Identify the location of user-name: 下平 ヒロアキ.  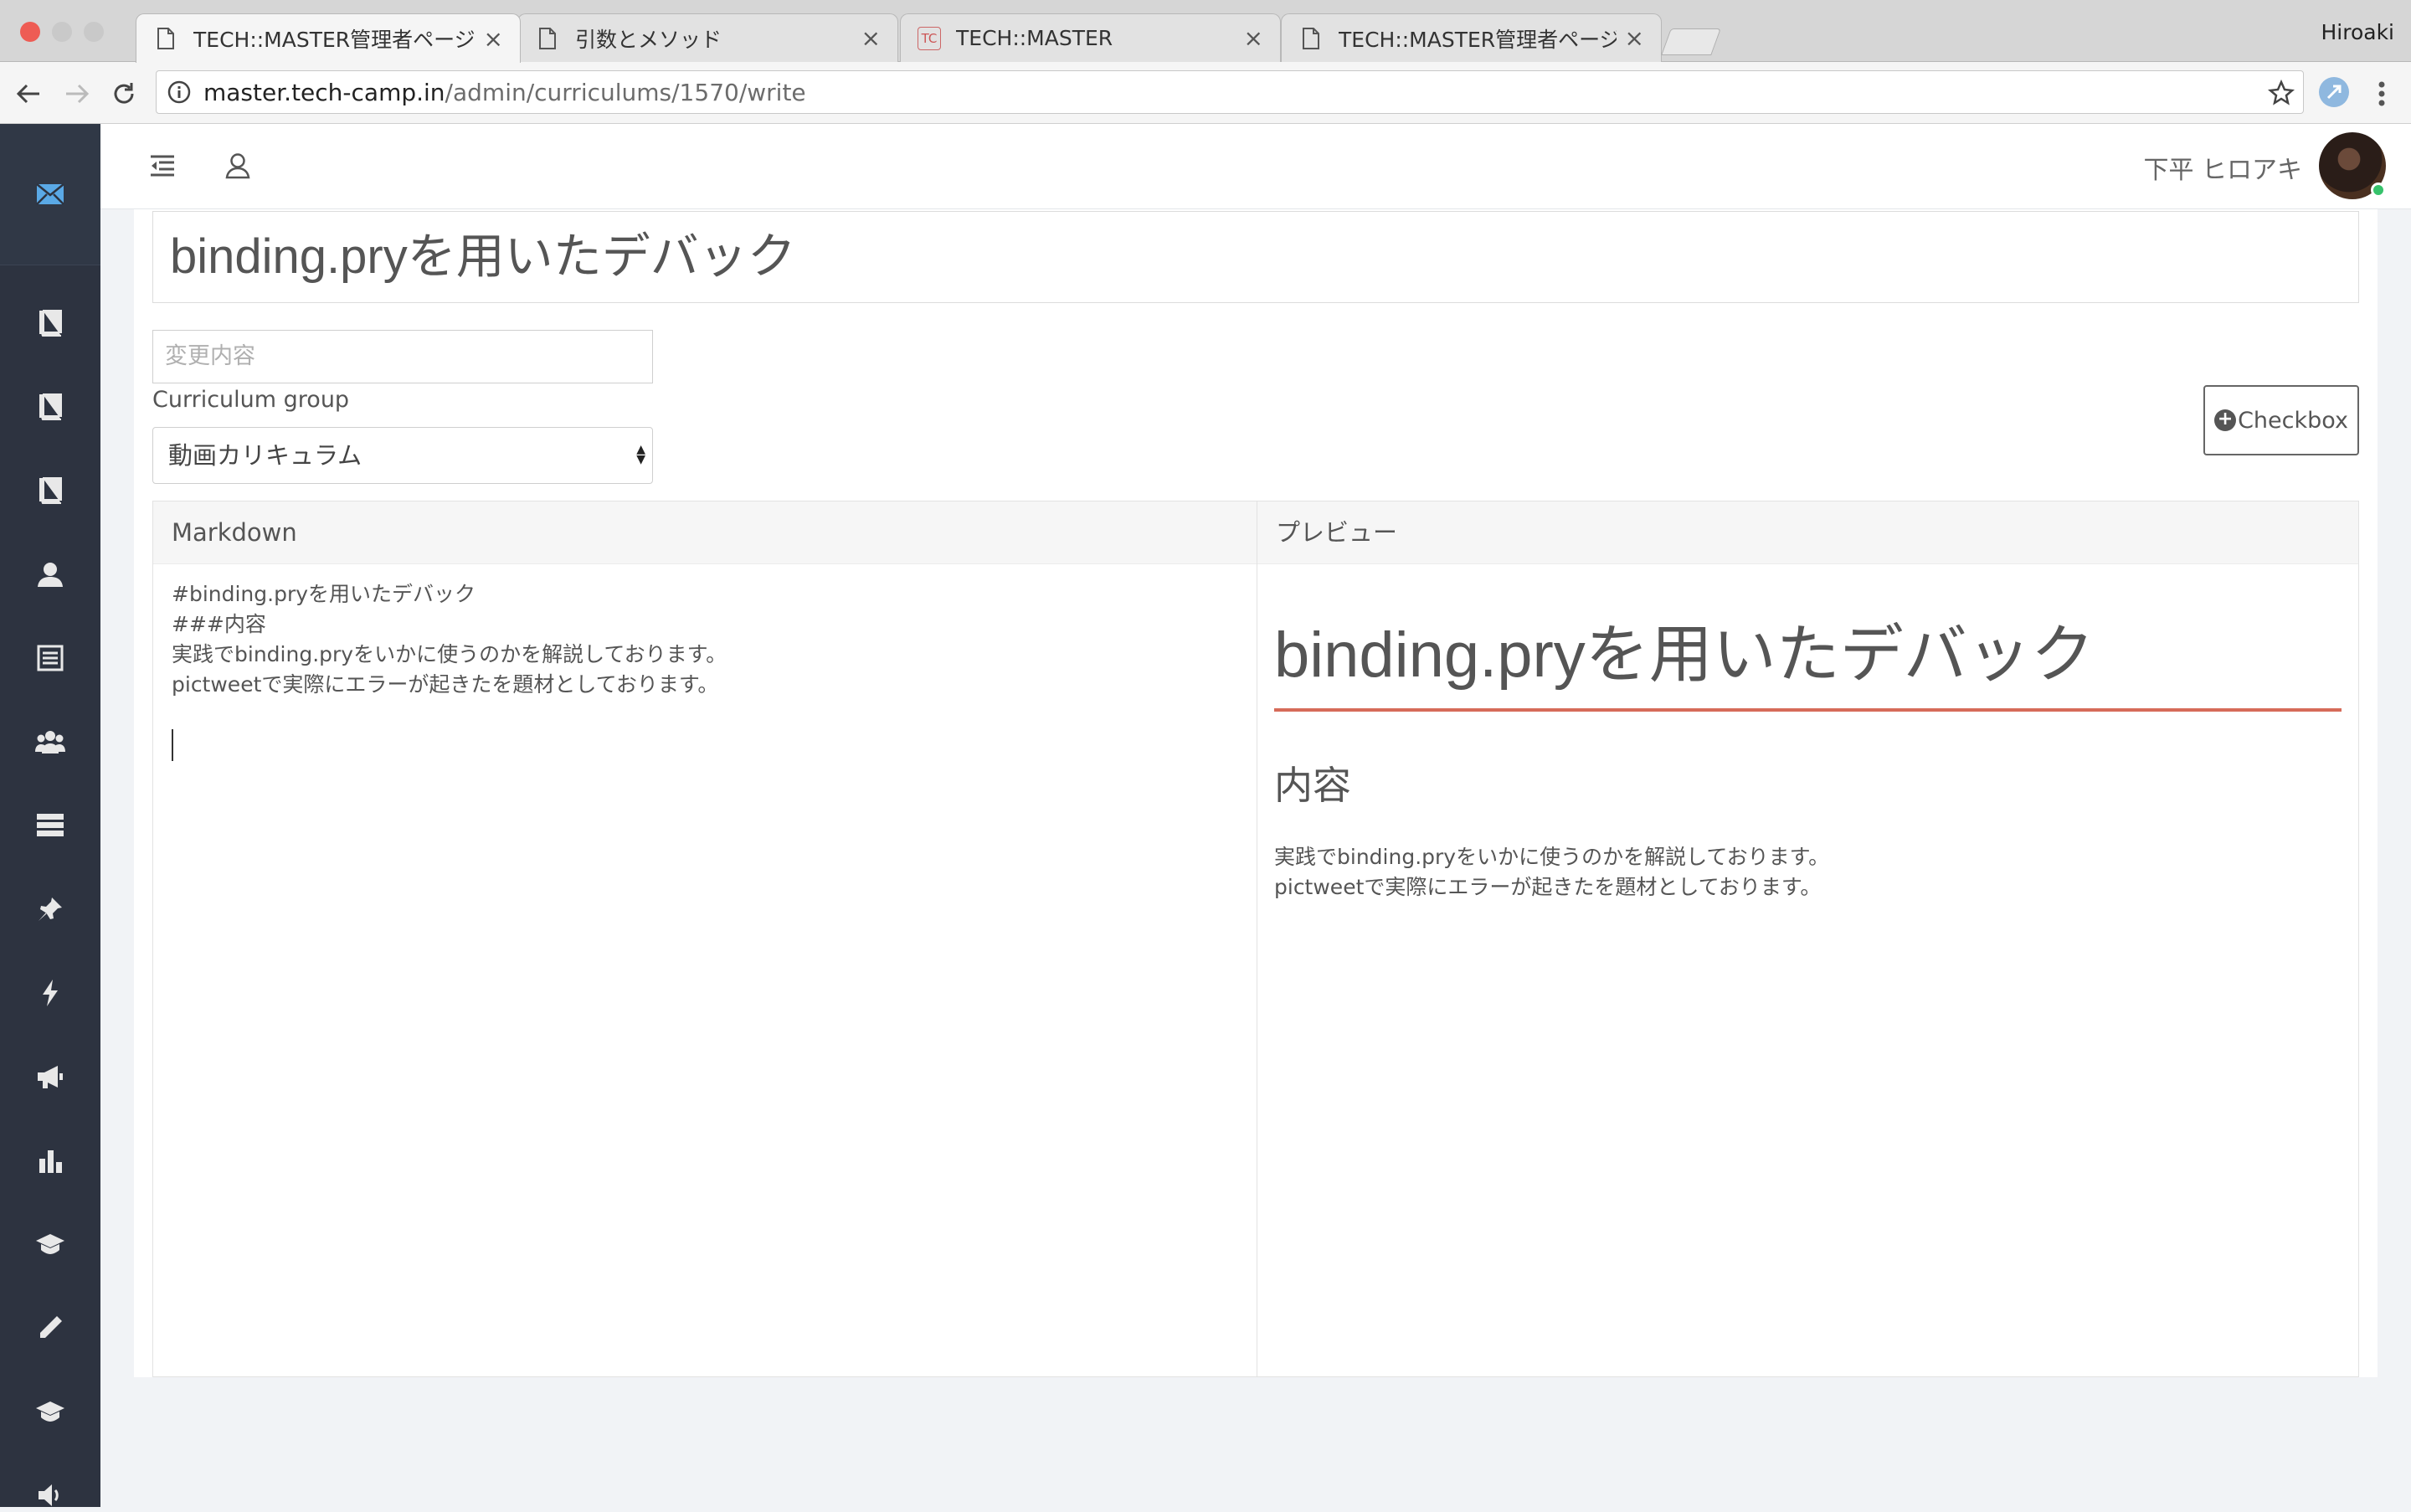
(2222, 167).